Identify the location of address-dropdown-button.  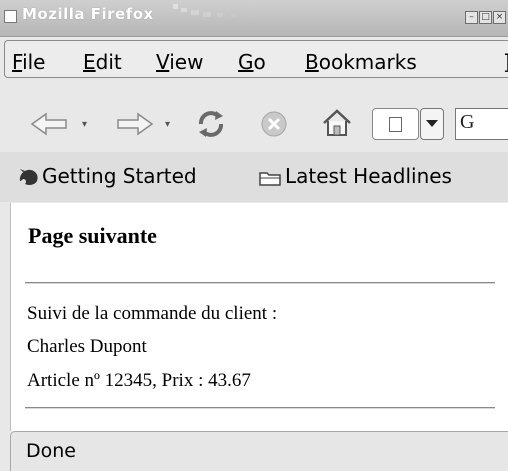
(432, 124).